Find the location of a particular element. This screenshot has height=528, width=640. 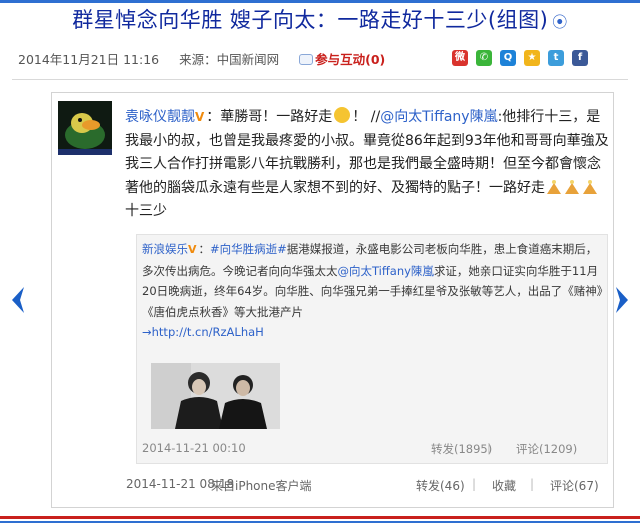

post-mention: @向太Tiffany陳嵐 is located at coordinates (438, 117).